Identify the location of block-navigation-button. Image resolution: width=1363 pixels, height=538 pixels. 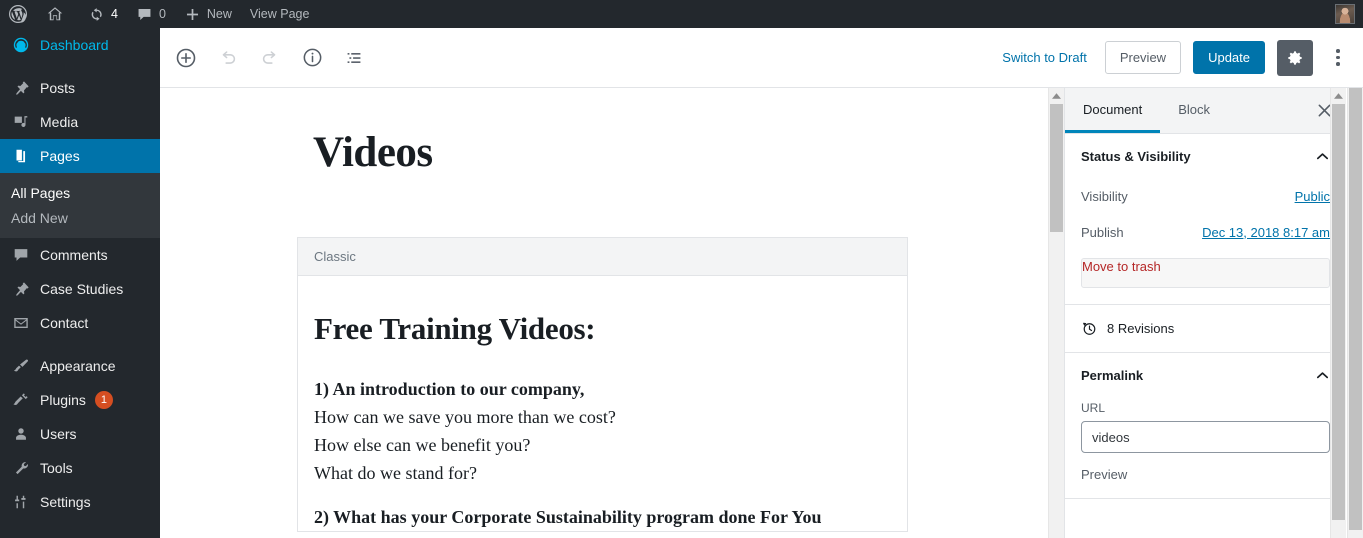
(354, 58).